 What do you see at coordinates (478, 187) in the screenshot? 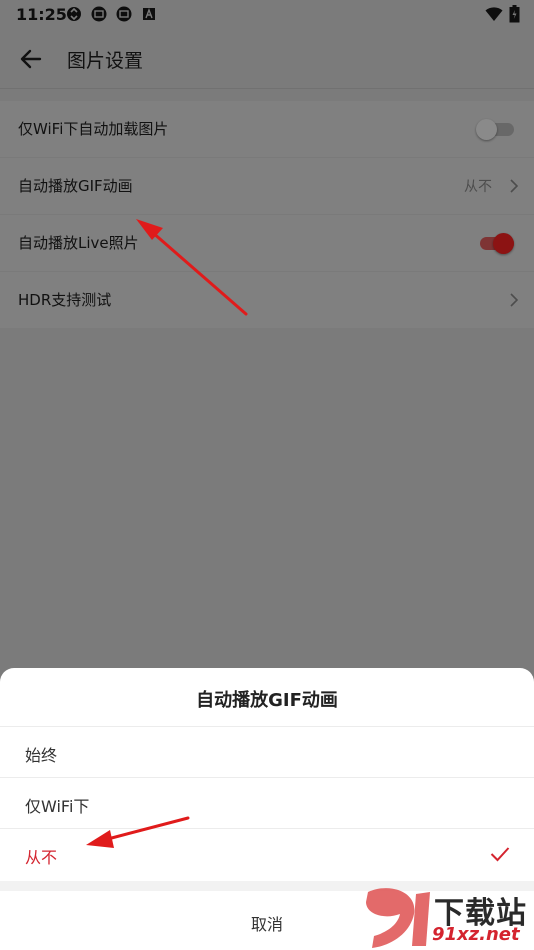
I see `setting-value: 从不` at bounding box center [478, 187].